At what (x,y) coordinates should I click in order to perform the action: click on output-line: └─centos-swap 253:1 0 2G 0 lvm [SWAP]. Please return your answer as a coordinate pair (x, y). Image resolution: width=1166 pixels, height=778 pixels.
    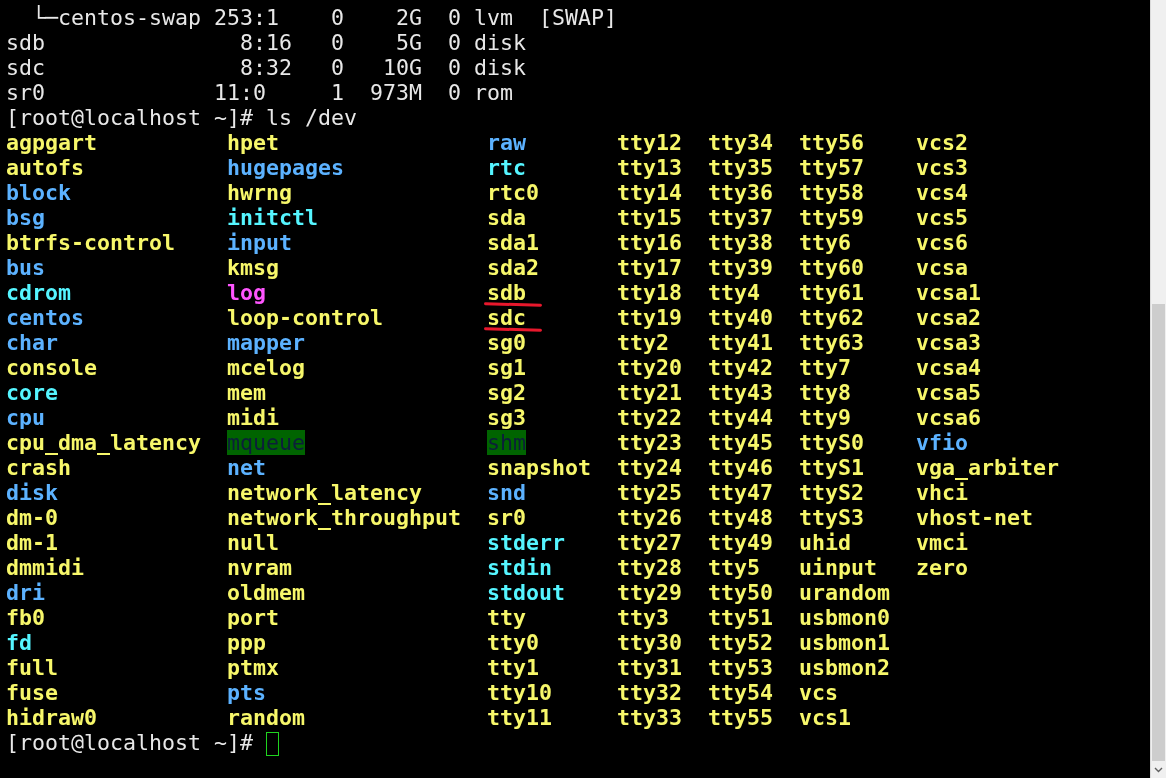
    Looking at the image, I should click on (324, 17).